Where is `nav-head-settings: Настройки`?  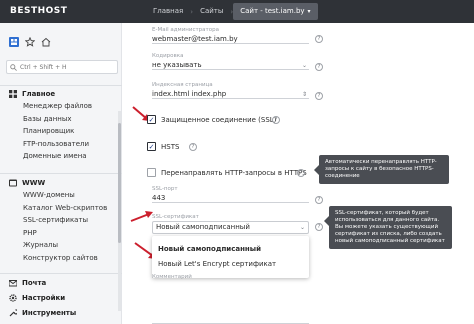 nav-head-settings: Настройки is located at coordinates (61, 298).